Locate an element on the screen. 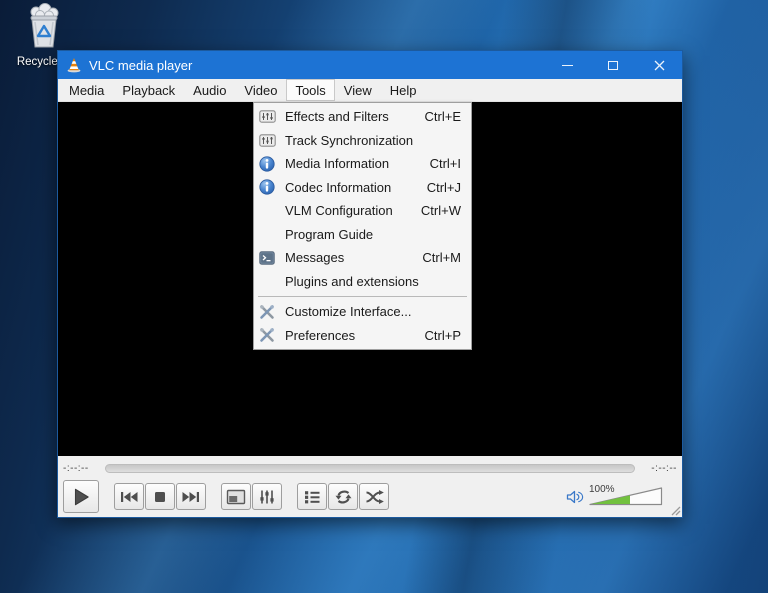  close-icon is located at coordinates (659, 65).